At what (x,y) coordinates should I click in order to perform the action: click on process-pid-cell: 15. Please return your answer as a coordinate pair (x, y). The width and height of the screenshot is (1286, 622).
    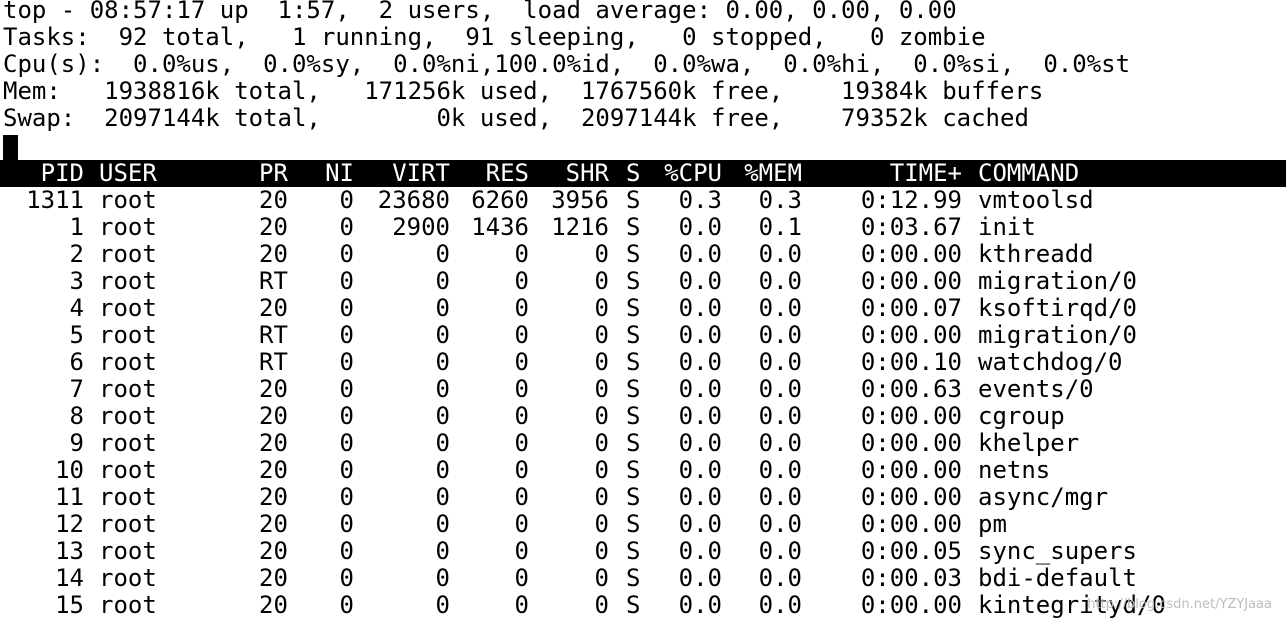
    Looking at the image, I should click on (69, 605).